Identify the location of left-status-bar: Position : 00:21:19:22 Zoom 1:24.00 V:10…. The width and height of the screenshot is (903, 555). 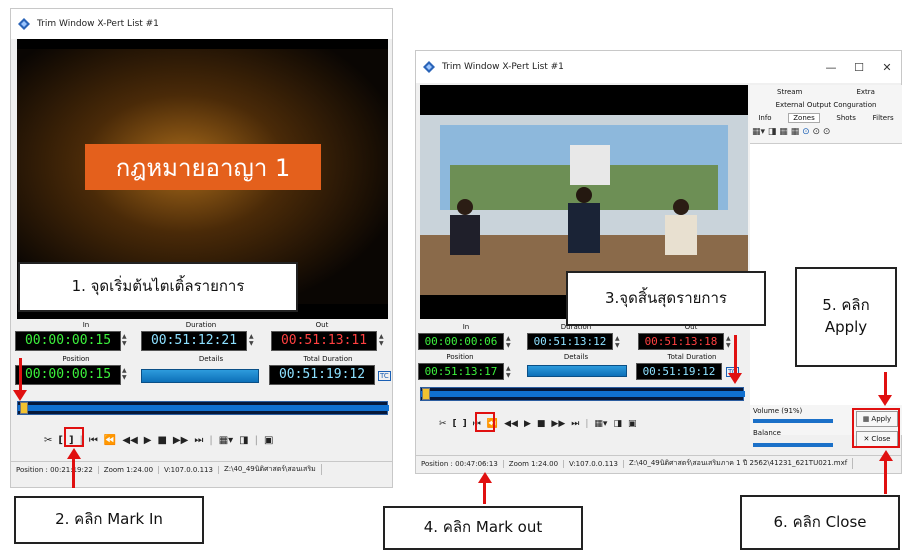
(201, 469).